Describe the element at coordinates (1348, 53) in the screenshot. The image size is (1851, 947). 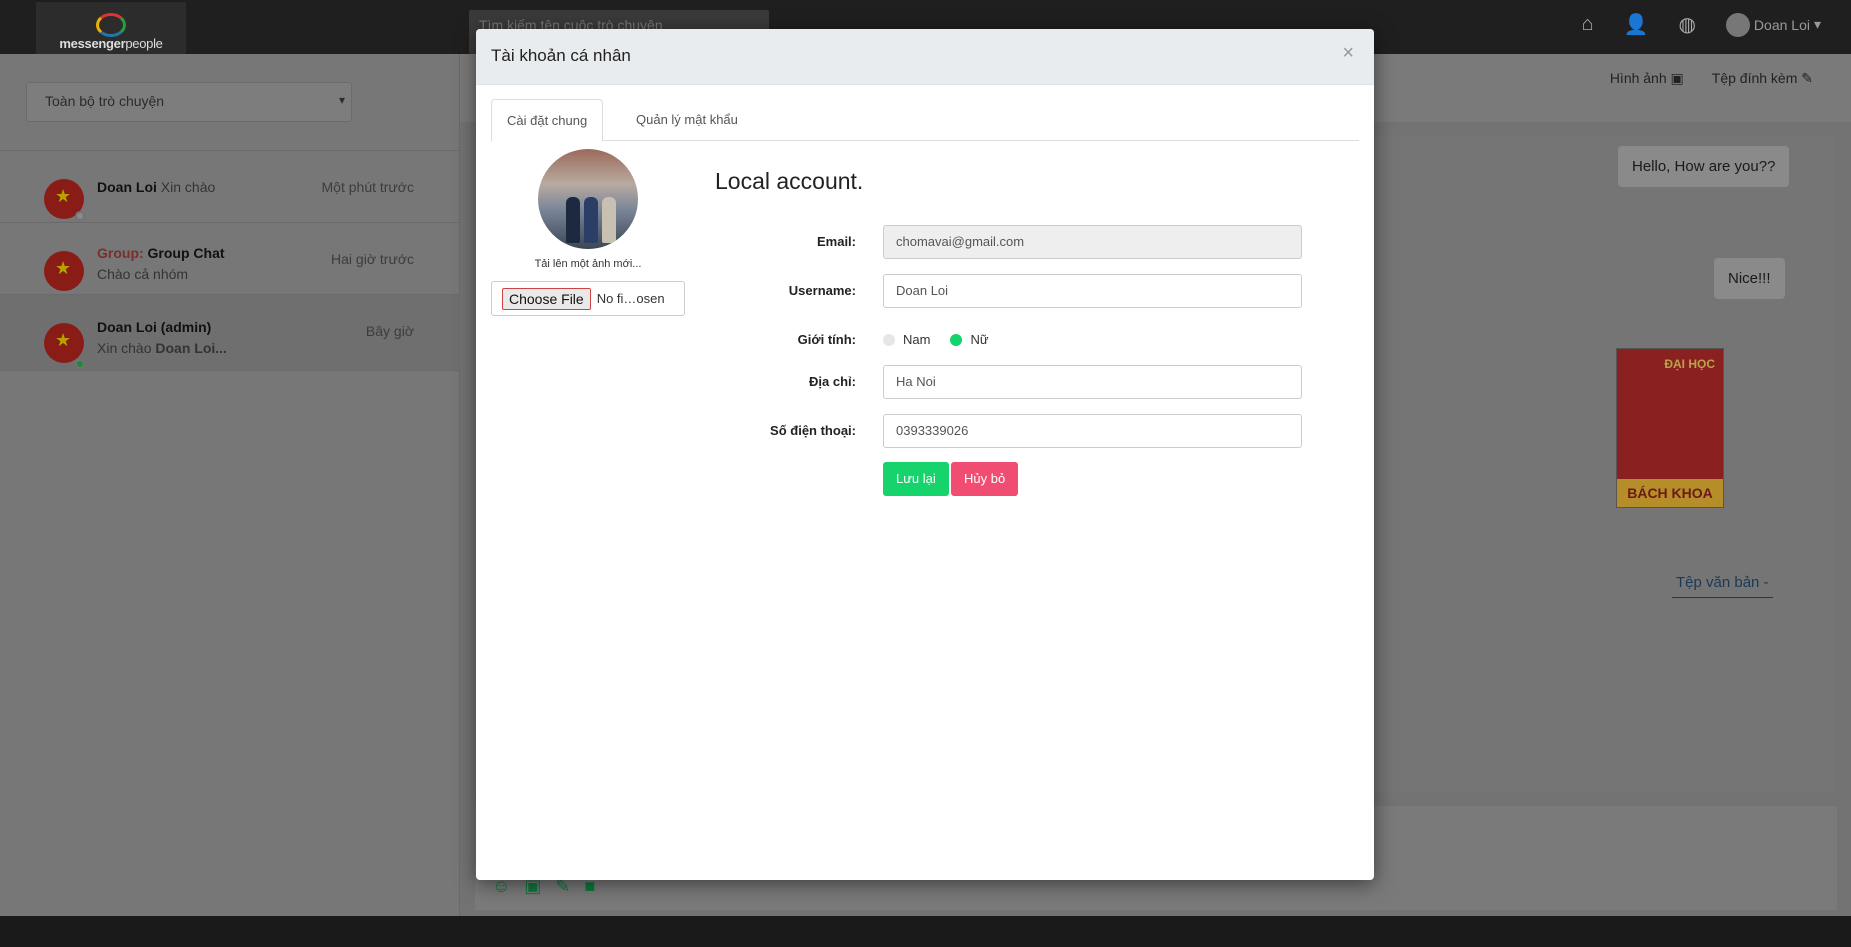
I see `close-icon: ×` at that location.